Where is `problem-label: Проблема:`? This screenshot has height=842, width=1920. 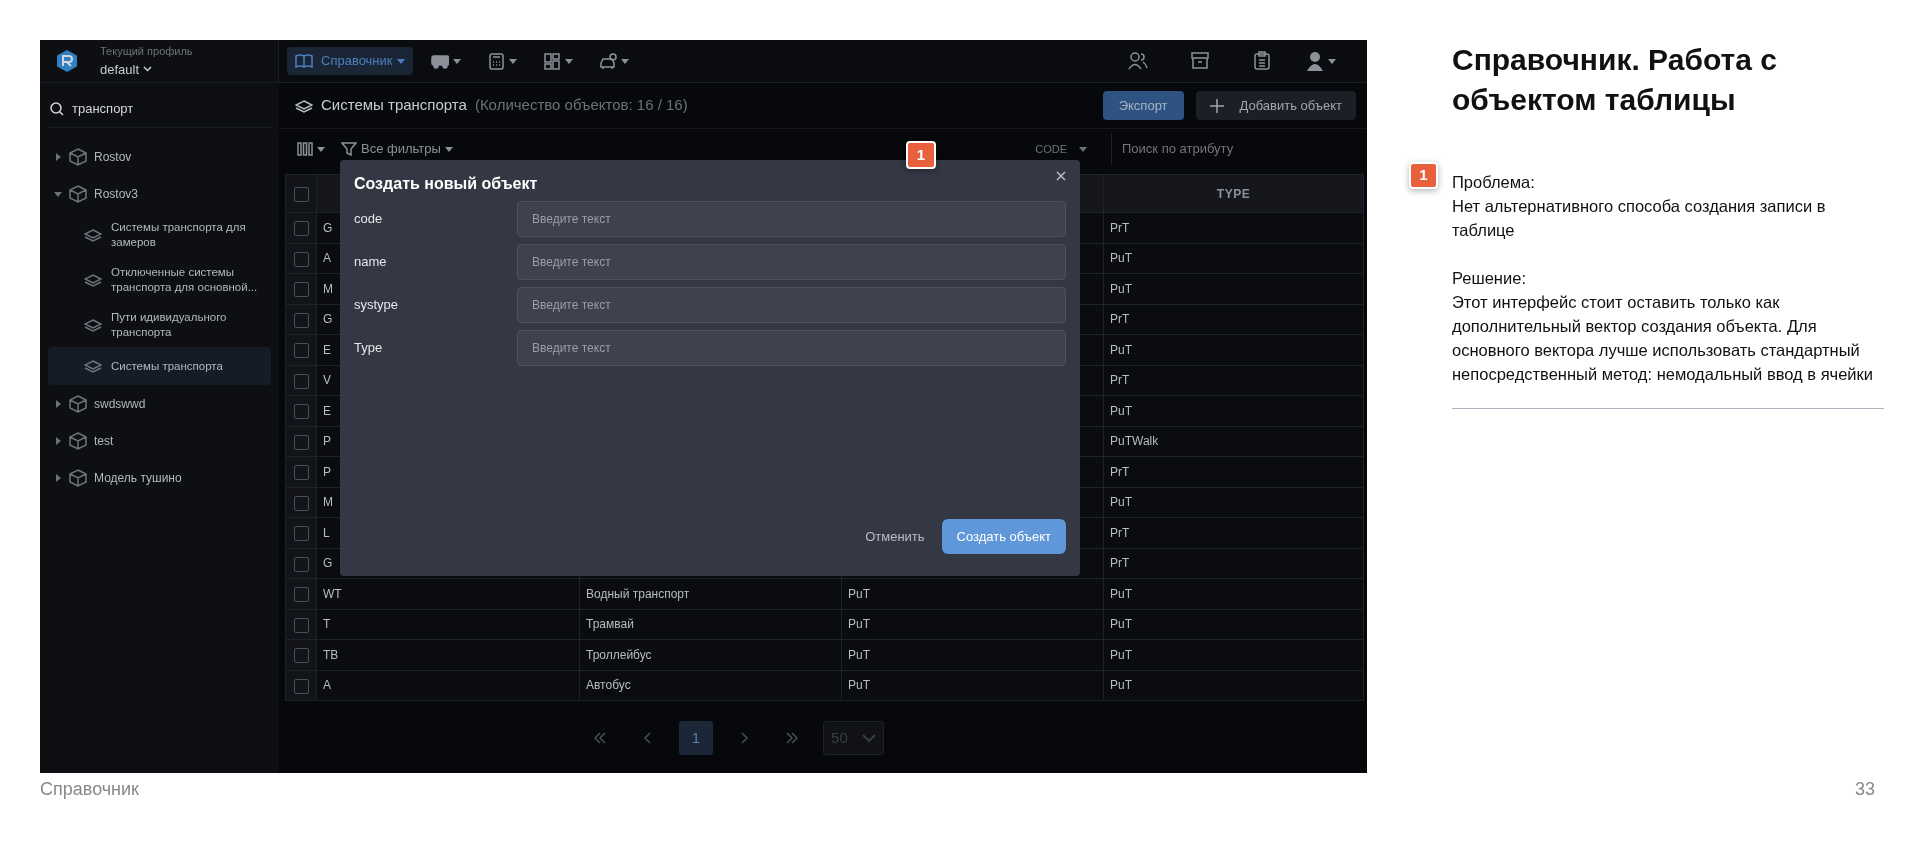
problem-label: Проблема: is located at coordinates (1494, 182).